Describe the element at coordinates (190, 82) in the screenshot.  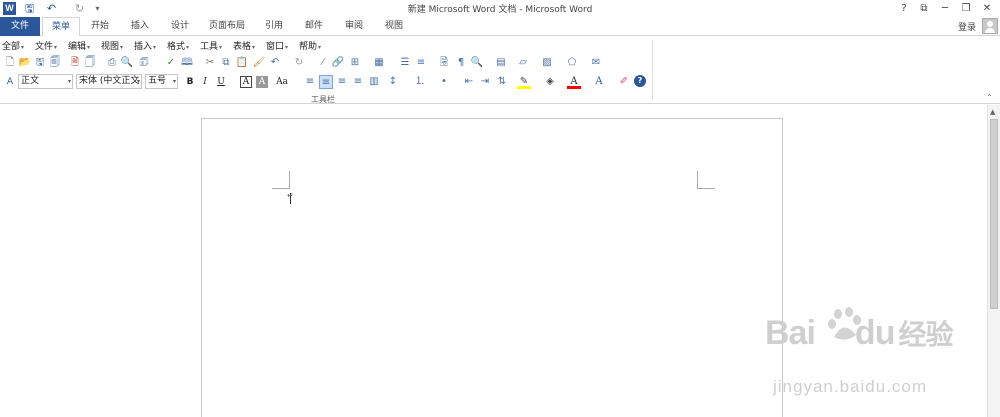
I see `bold-button: B` at that location.